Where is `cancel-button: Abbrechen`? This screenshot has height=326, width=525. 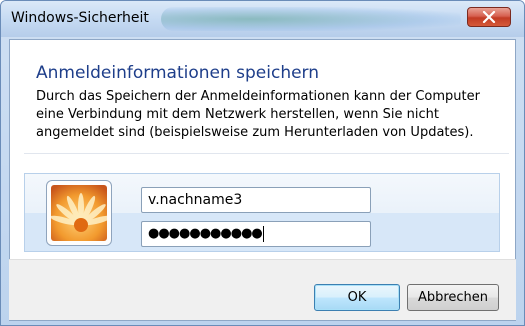 cancel-button: Abbrechen is located at coordinates (453, 297).